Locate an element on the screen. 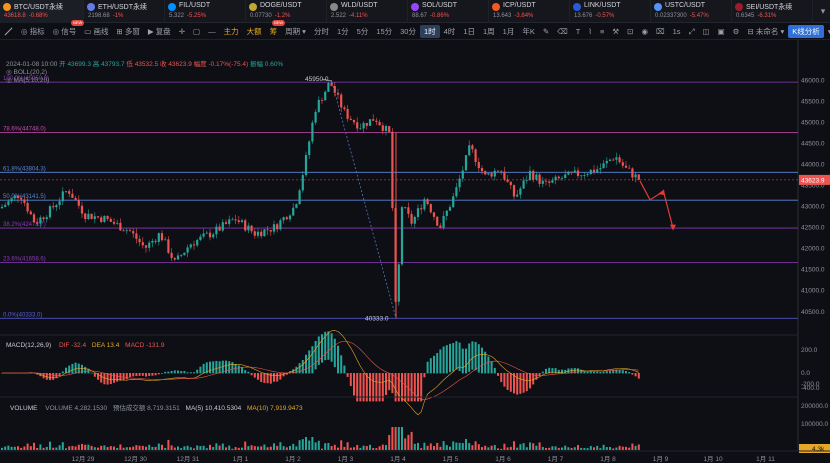  rectangle-icon: ▢ is located at coordinates (196, 31).